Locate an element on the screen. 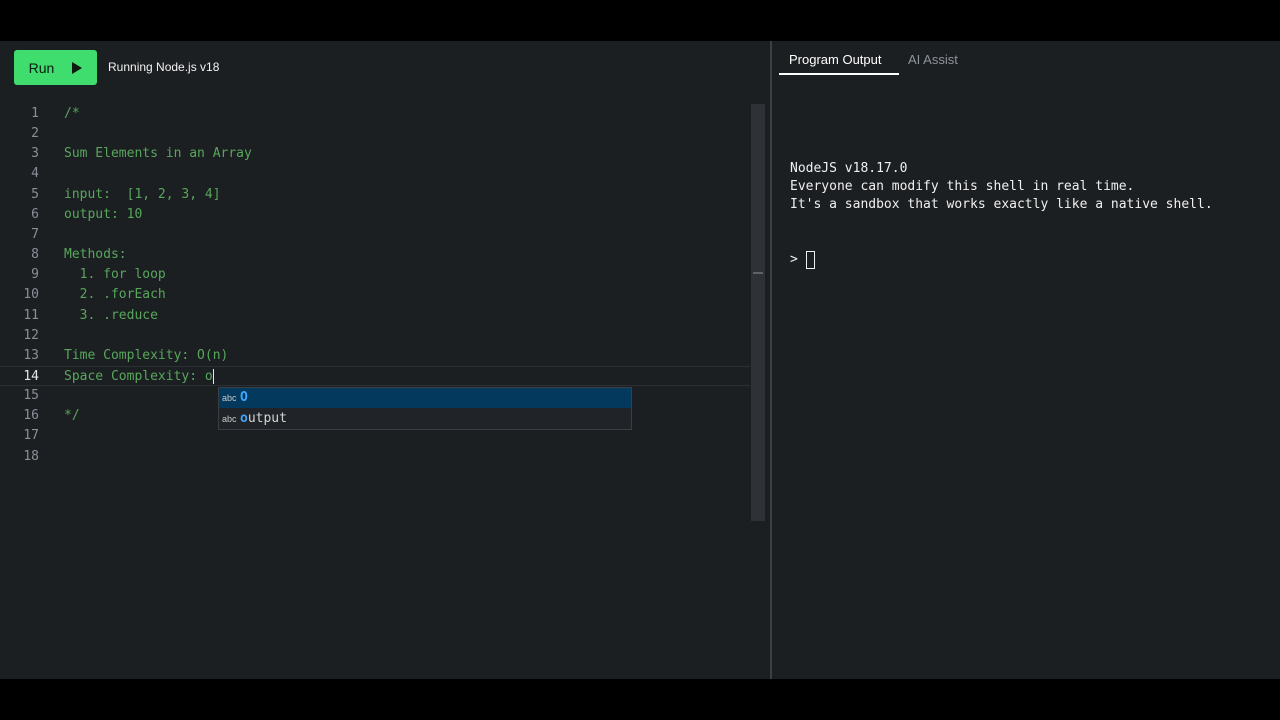 The image size is (1280, 720). editor-scrollbar is located at coordinates (758, 312).